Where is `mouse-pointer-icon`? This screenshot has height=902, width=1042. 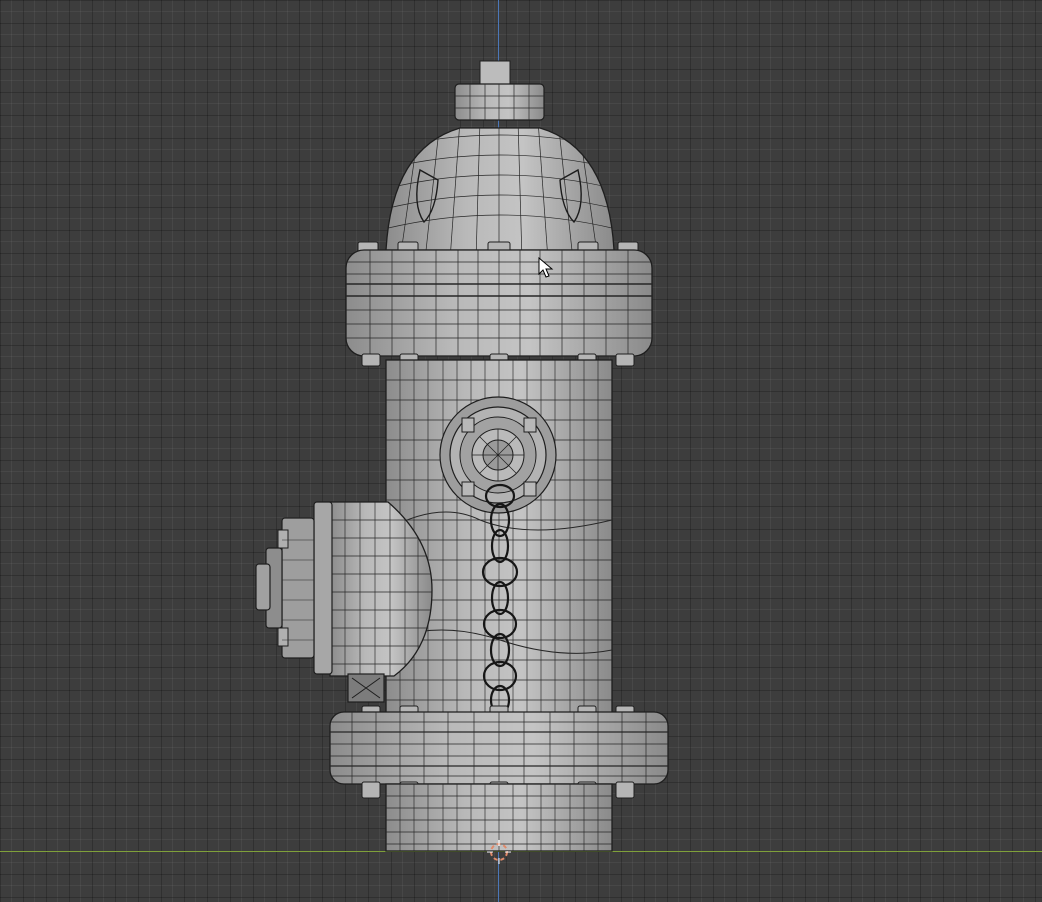 mouse-pointer-icon is located at coordinates (546, 267).